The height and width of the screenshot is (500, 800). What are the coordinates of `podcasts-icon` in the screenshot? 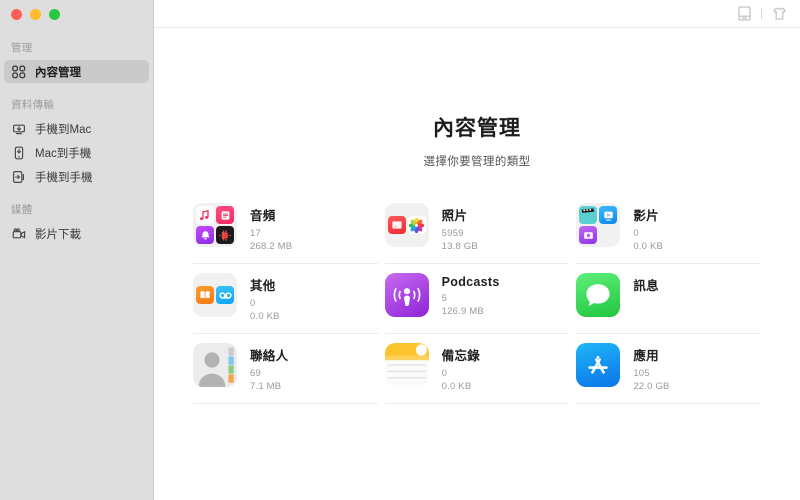 It's located at (406, 295).